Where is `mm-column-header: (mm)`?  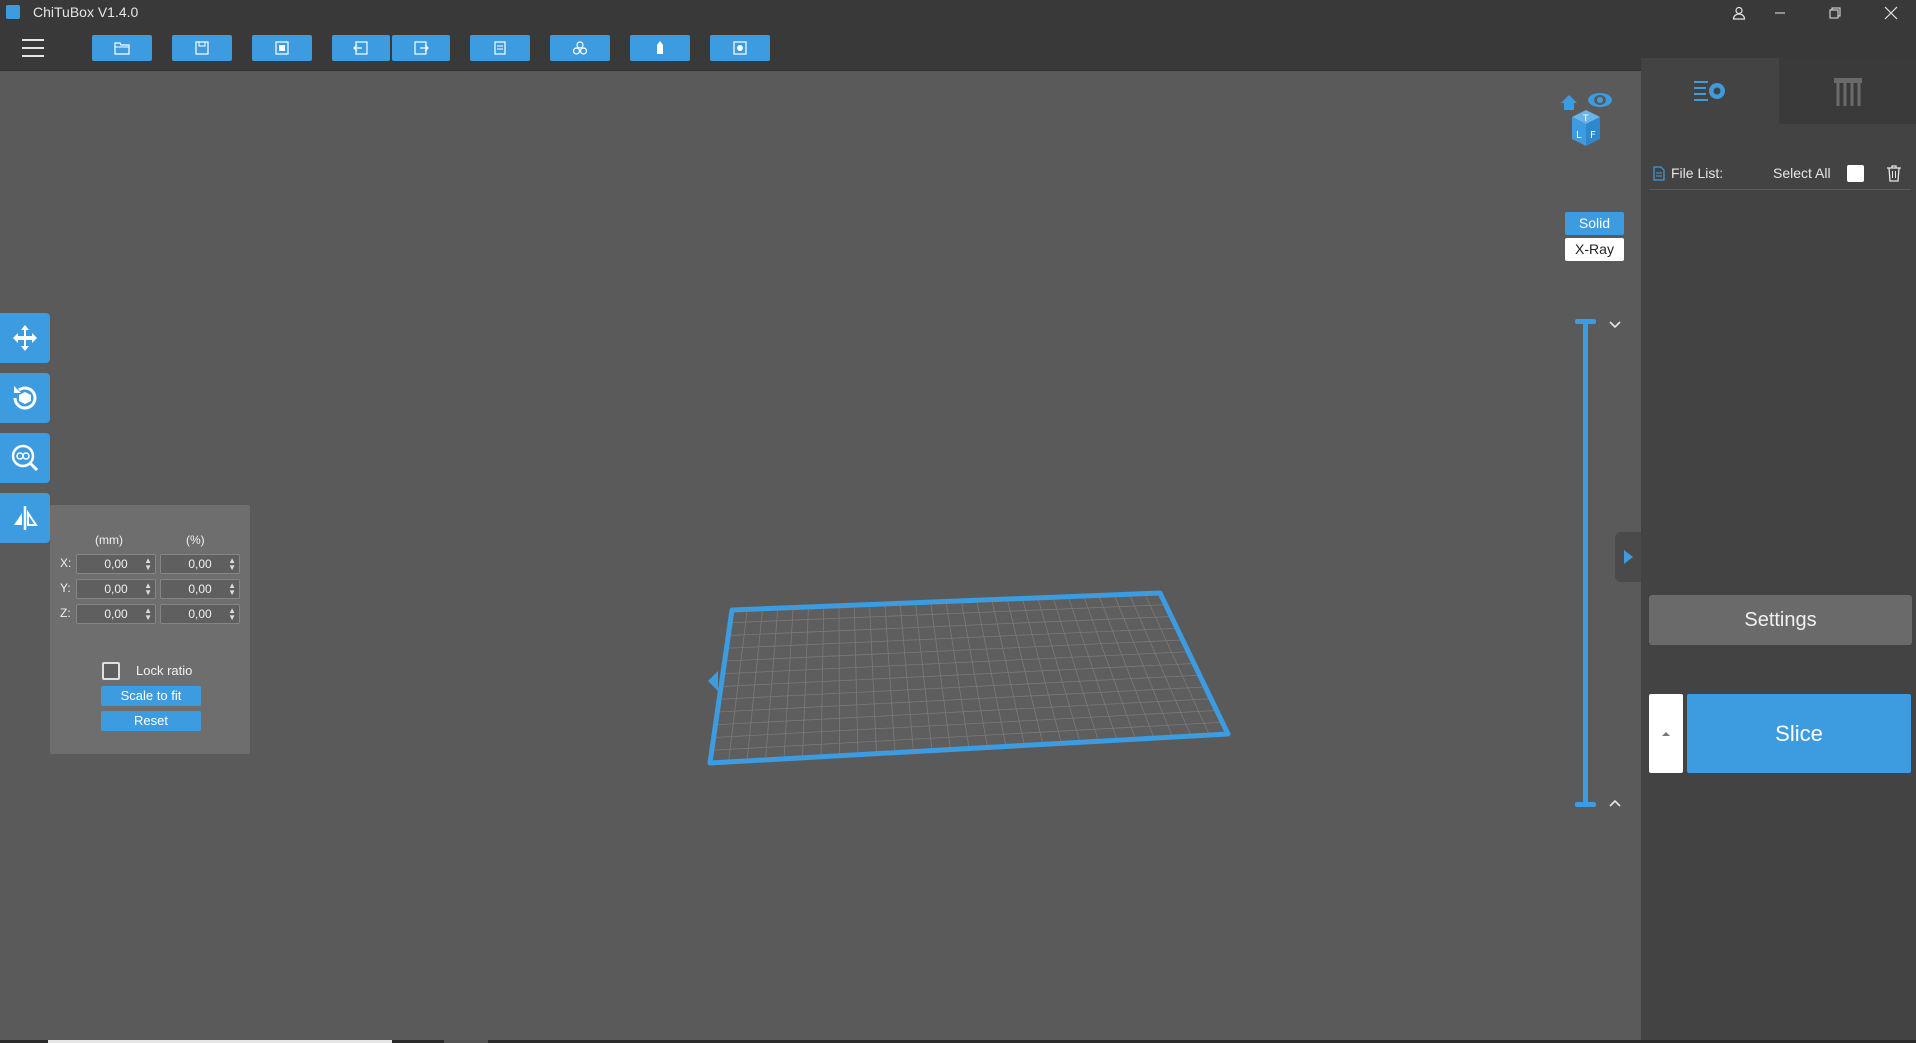
mm-column-header: (mm) is located at coordinates (109, 540).